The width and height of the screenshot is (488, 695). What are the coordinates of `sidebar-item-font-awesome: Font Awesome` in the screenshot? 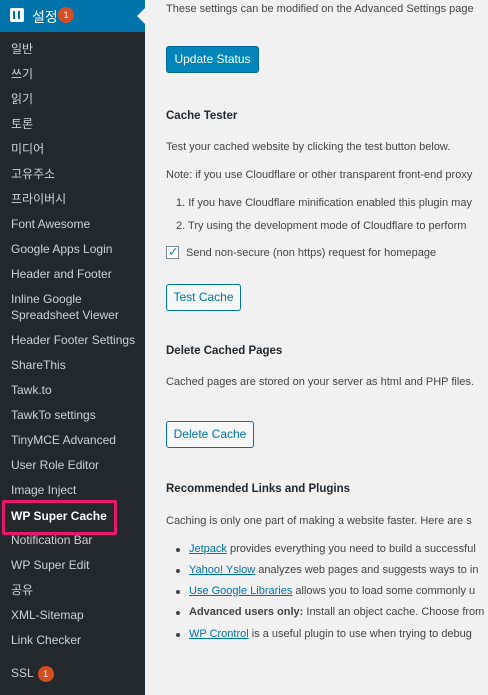 It's located at (50, 224).